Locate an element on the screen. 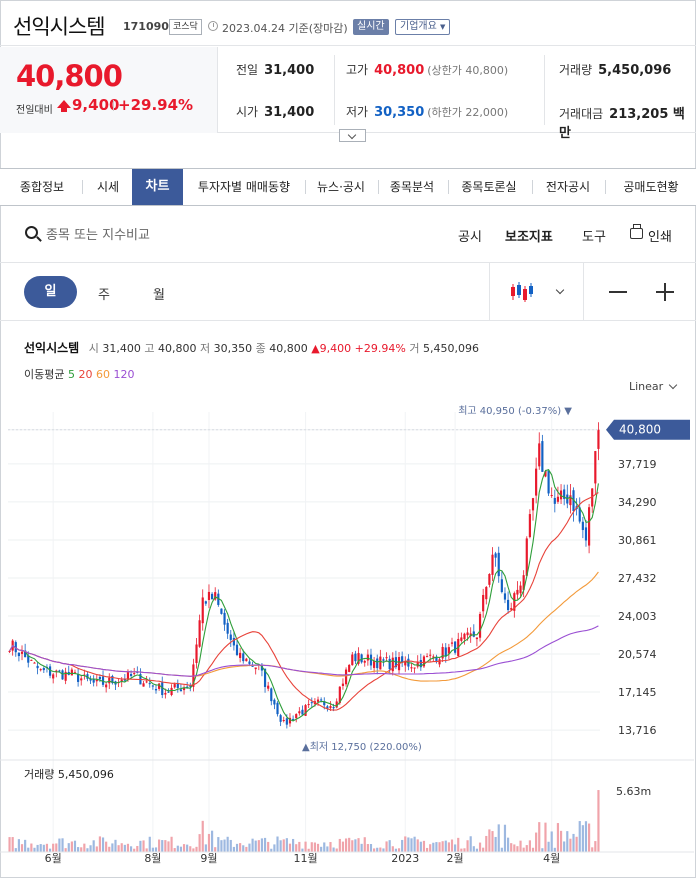 Image resolution: width=696 pixels, height=878 pixels. candlestick-icon is located at coordinates (523, 292).